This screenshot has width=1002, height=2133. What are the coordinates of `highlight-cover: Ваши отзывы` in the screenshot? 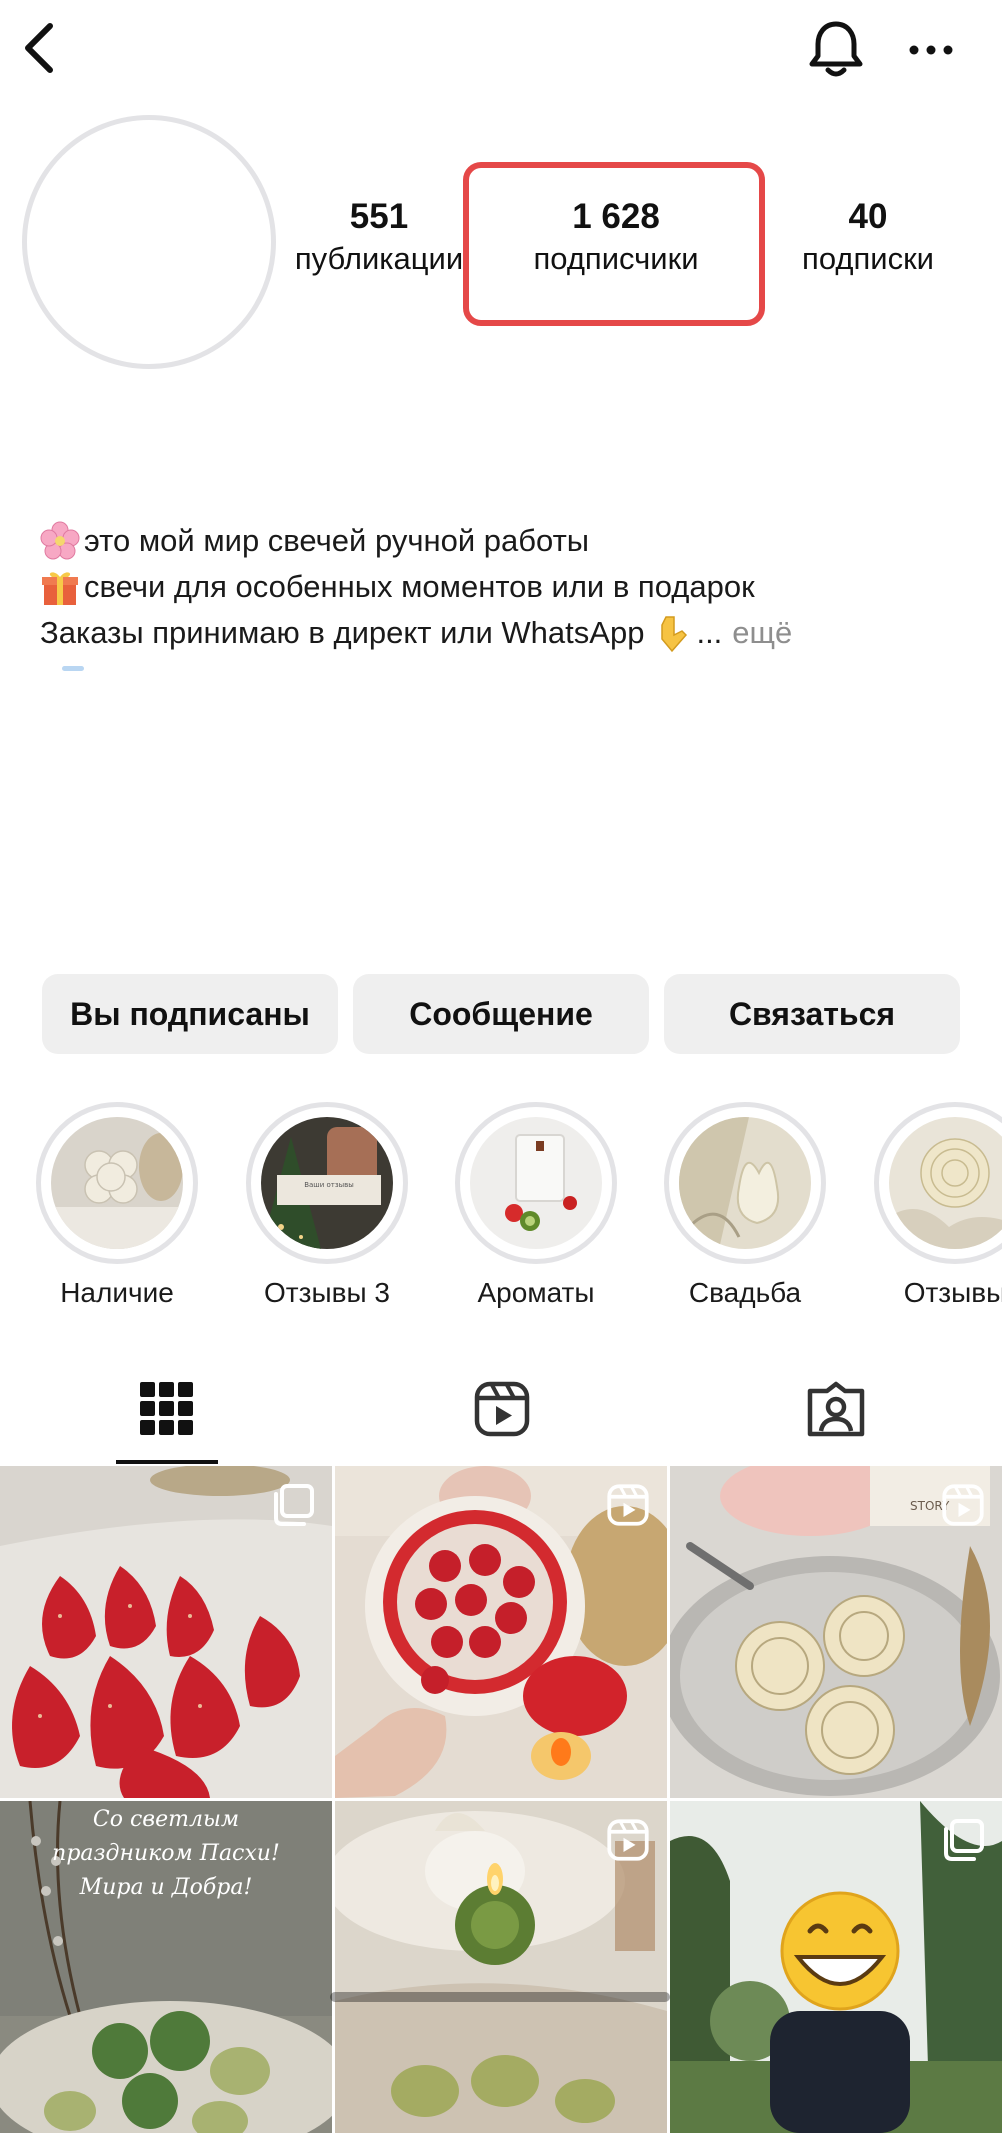 It's located at (327, 1183).